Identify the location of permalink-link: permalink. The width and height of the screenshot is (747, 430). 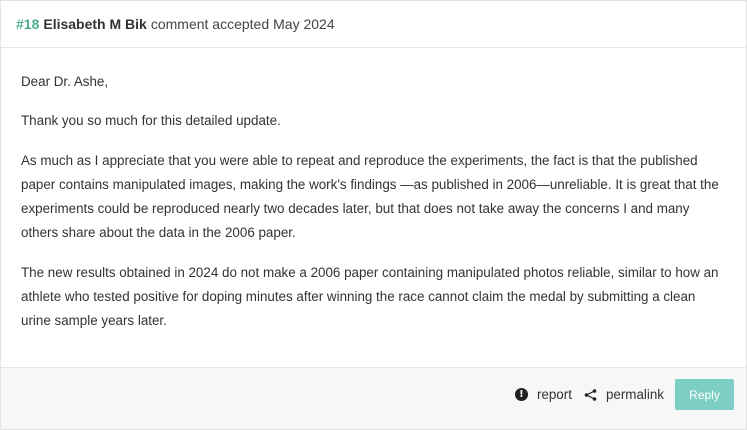
(624, 394).